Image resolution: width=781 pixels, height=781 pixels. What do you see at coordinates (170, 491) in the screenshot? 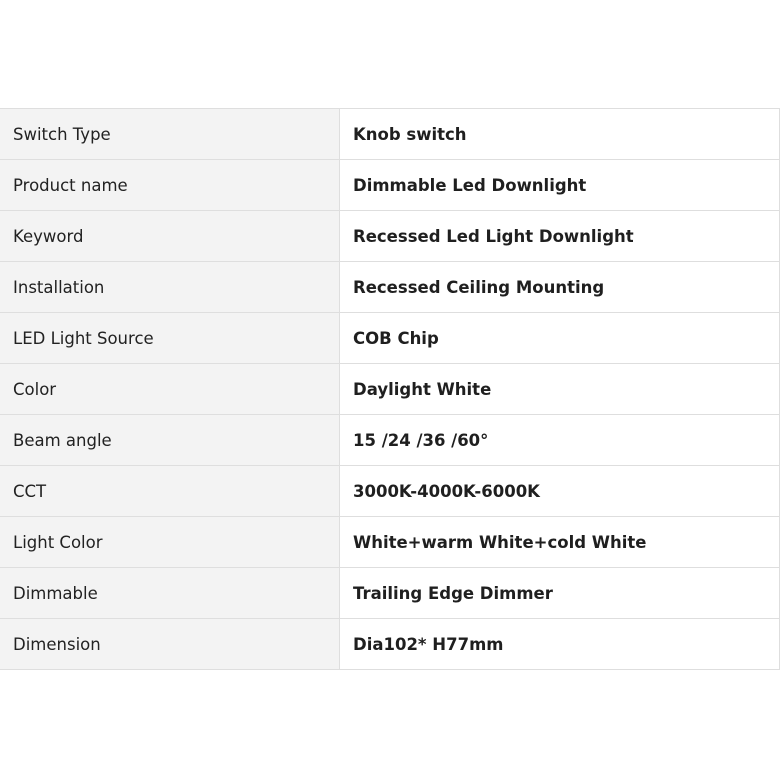
I see `spec-label: CCT` at bounding box center [170, 491].